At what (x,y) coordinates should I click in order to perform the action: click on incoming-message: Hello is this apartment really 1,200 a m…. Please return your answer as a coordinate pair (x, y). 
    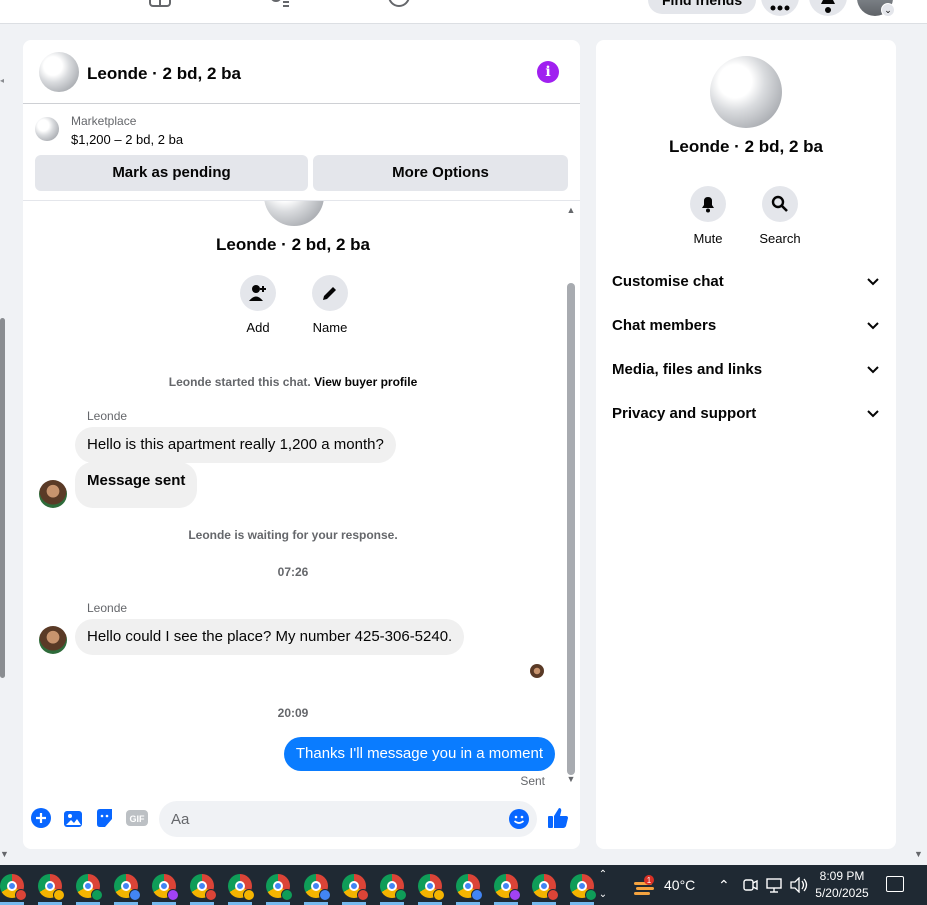
    Looking at the image, I should click on (235, 445).